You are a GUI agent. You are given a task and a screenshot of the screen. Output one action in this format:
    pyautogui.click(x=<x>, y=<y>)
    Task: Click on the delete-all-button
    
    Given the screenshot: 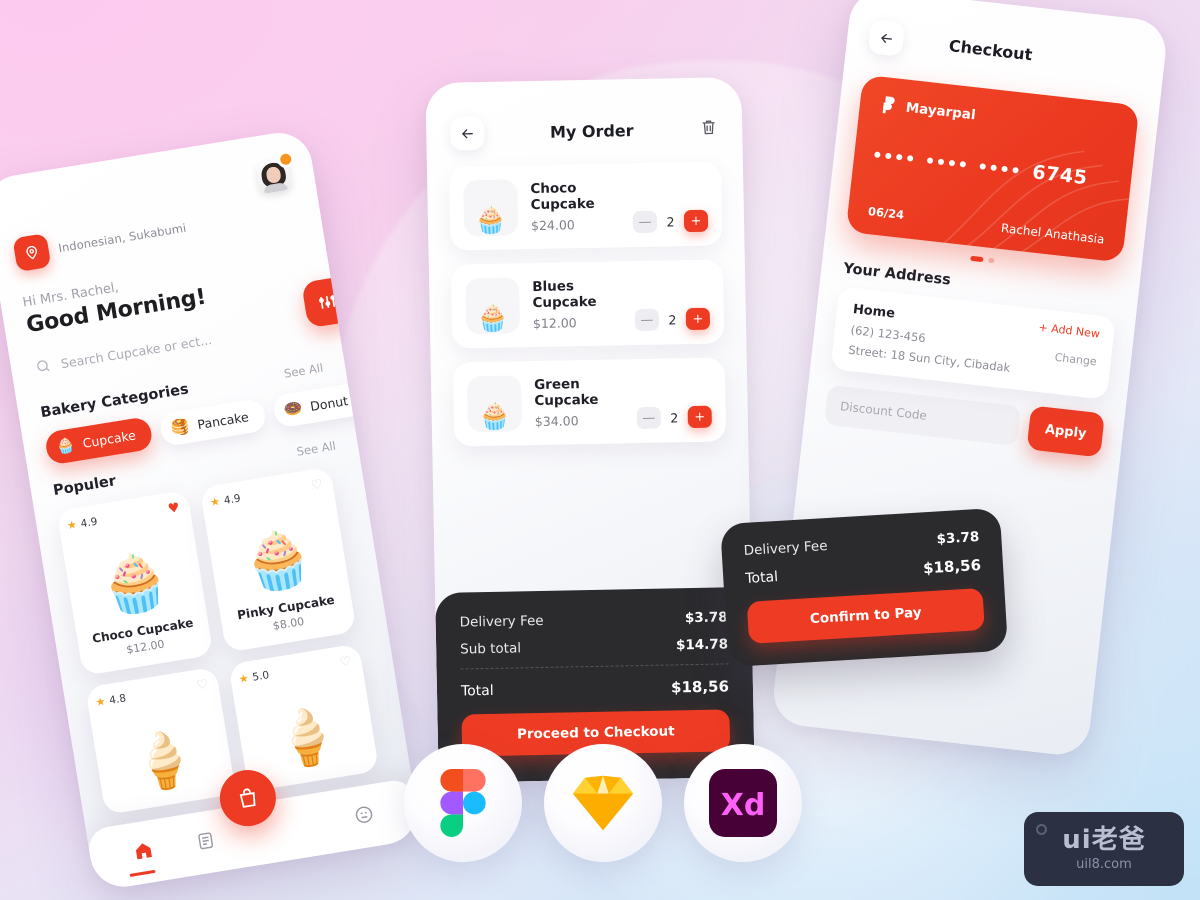 What is the action you would take?
    pyautogui.click(x=708, y=128)
    